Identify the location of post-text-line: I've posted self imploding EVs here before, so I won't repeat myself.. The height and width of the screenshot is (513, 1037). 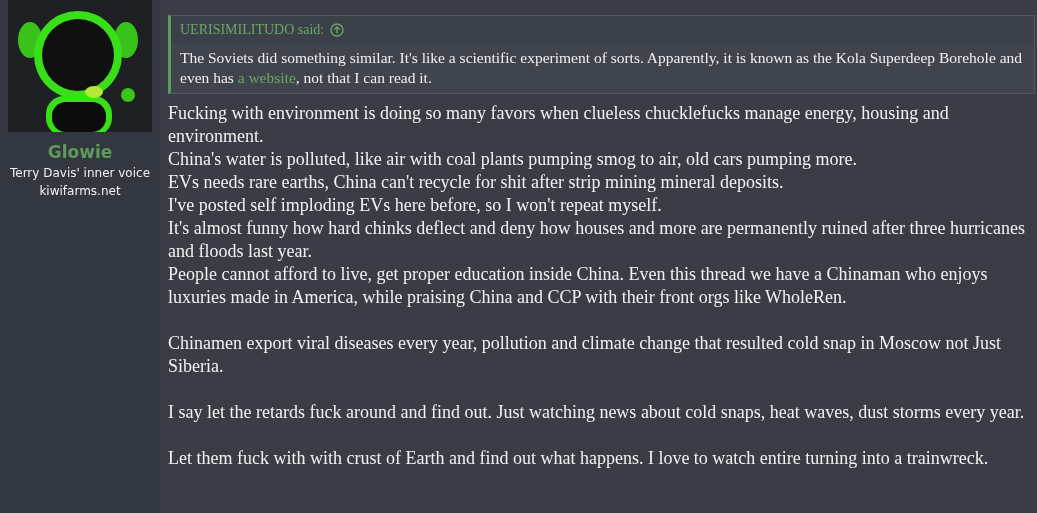
(415, 205).